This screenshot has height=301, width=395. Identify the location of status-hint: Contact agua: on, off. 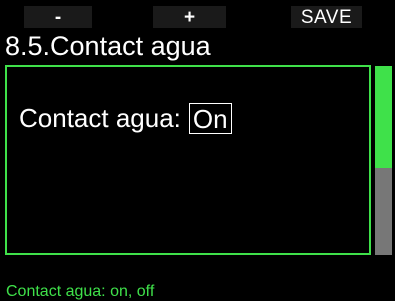
(80, 291).